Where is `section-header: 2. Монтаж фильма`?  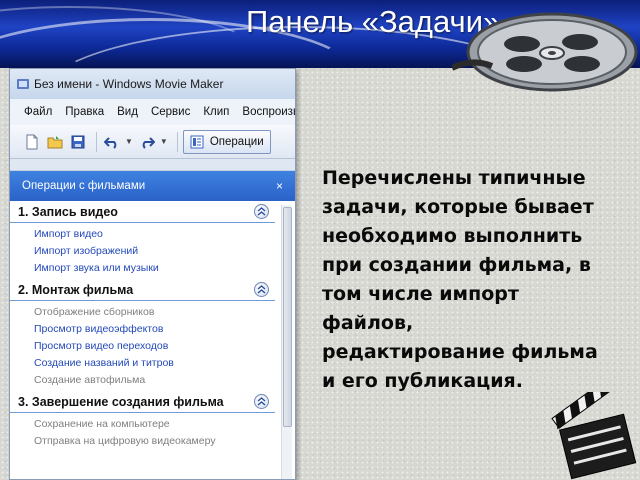
section-header: 2. Монтаж фильма is located at coordinates (142, 290).